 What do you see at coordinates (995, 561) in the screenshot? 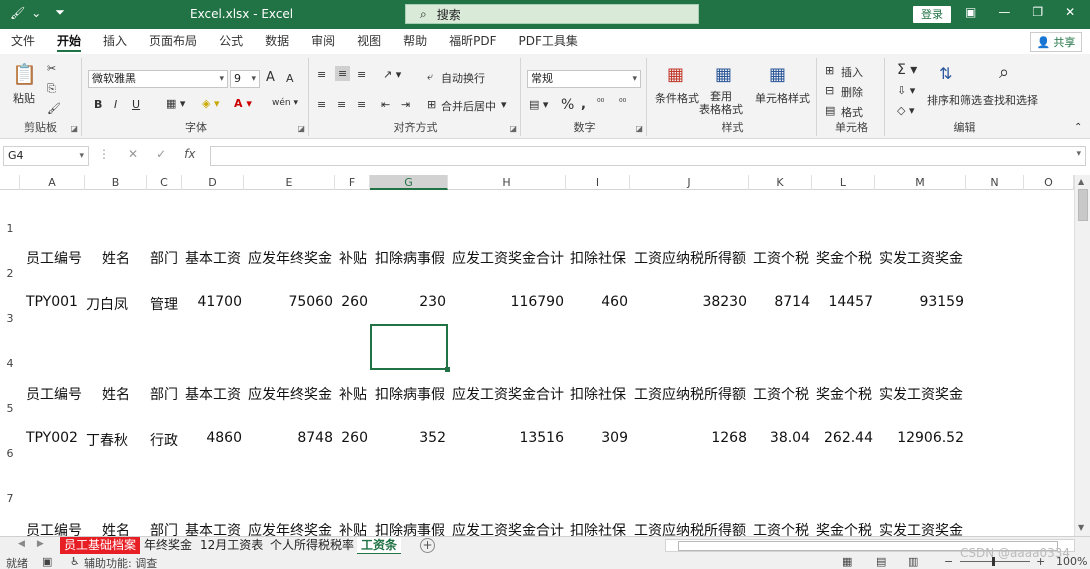
I see `zoom-slider` at bounding box center [995, 561].